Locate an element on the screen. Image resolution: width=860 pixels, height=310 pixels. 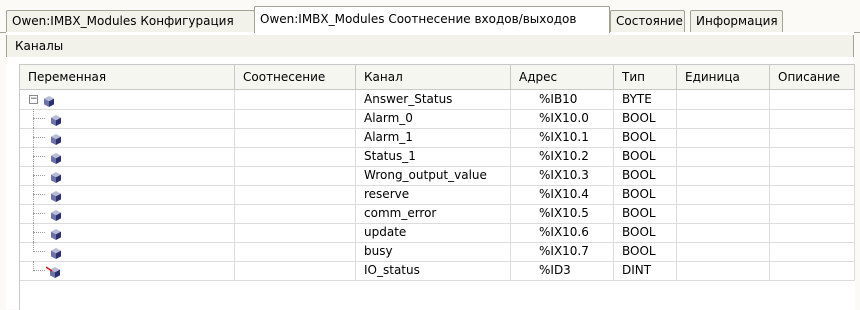
cell-channel: busy is located at coordinates (433, 251).